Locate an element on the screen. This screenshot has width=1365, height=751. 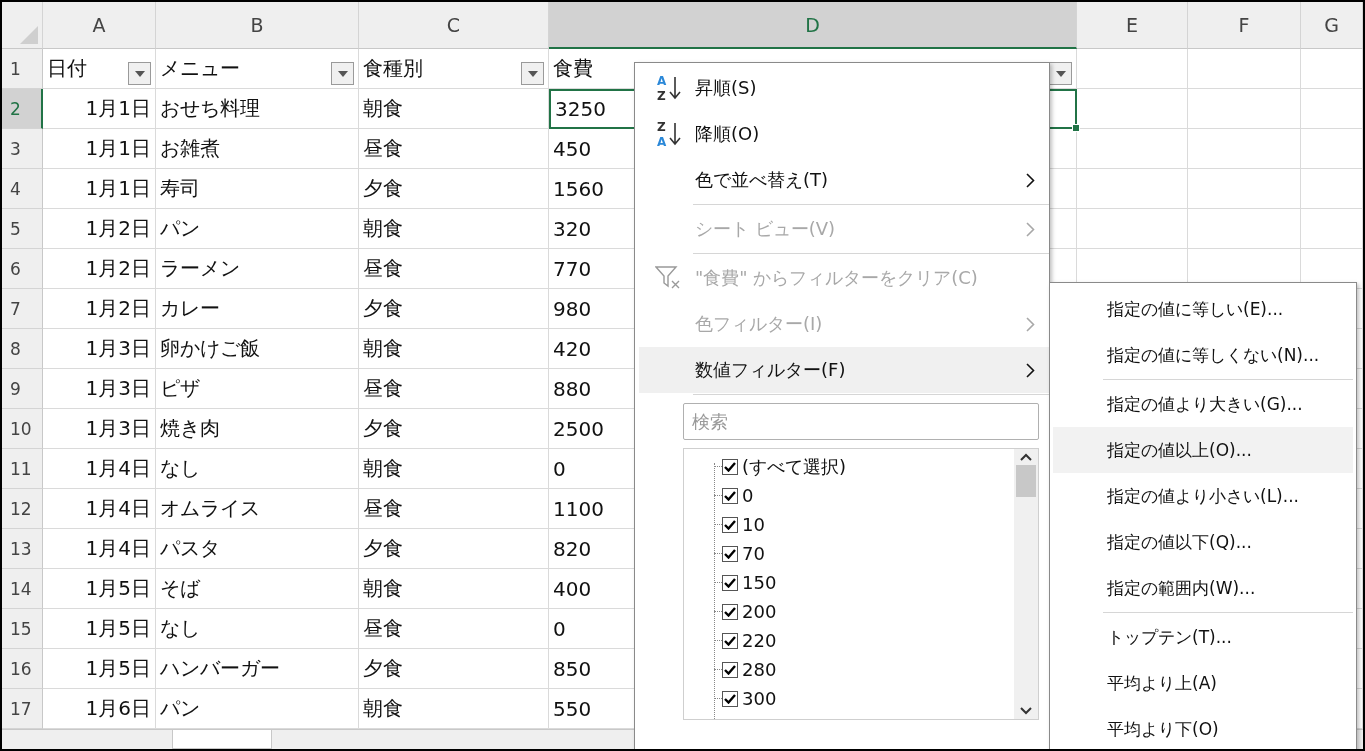
table-cell: 卵かけご飯 is located at coordinates (257, 349).